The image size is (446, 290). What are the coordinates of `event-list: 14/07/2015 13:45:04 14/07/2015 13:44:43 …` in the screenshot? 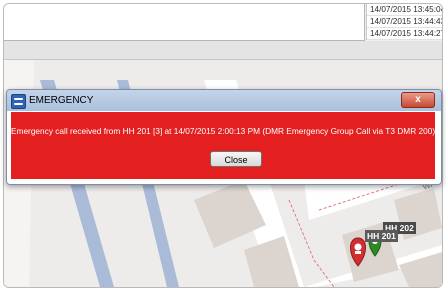 It's located at (404, 22).